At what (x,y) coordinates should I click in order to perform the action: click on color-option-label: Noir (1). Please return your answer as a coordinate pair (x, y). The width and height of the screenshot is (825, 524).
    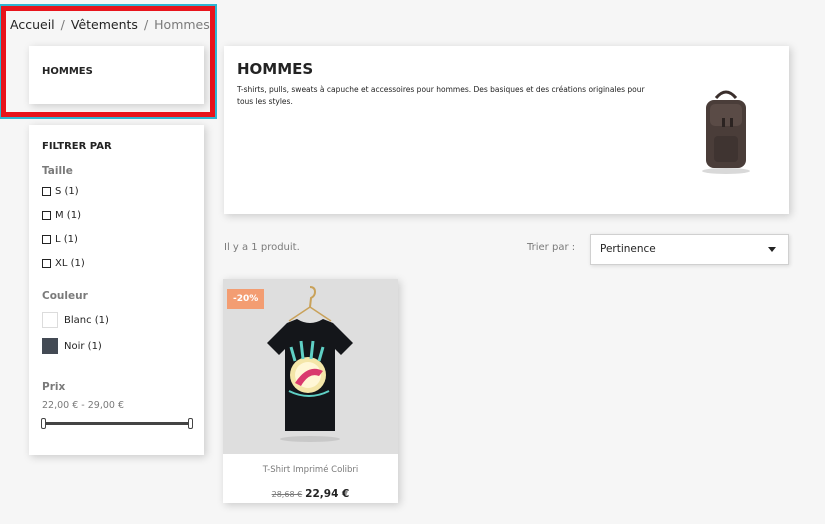
    Looking at the image, I should click on (83, 346).